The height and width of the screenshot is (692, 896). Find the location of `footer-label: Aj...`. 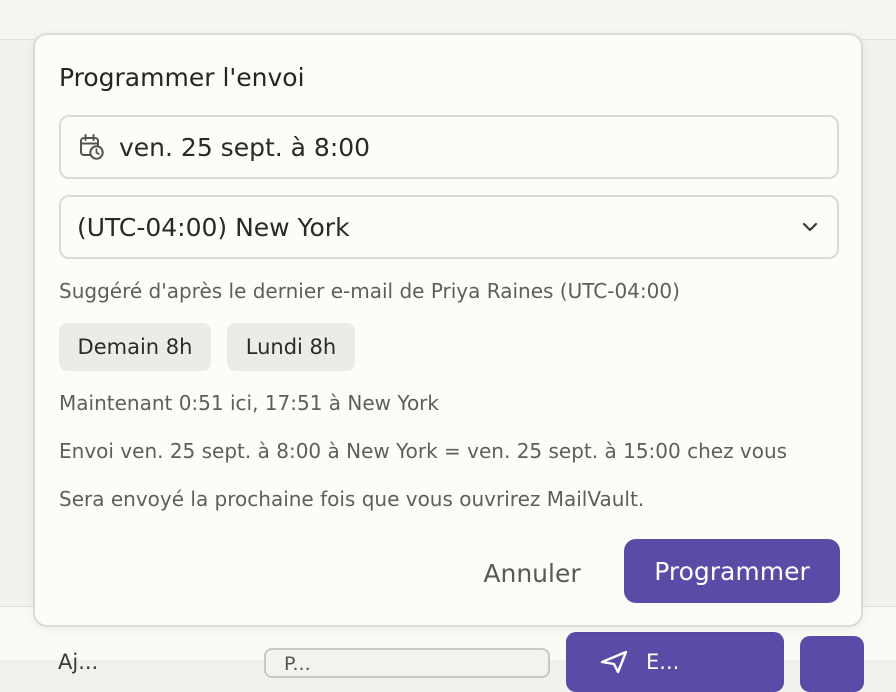

footer-label: Aj... is located at coordinates (78, 662).